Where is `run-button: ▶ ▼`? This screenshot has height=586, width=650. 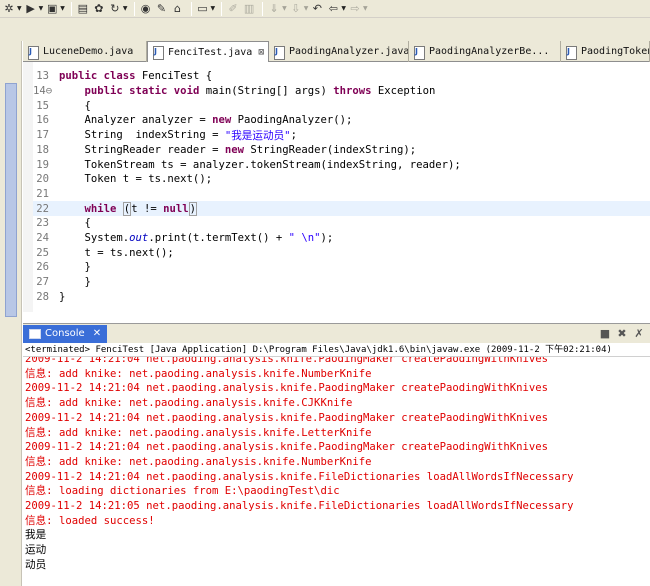 run-button: ▶ ▼ is located at coordinates (34, 9).